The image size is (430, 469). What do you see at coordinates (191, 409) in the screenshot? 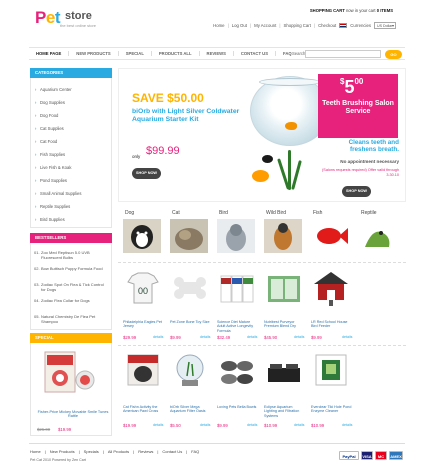
I see `product-name: biOrb Silver Mega Aquarium Filter Oasis` at bounding box center [191, 409].